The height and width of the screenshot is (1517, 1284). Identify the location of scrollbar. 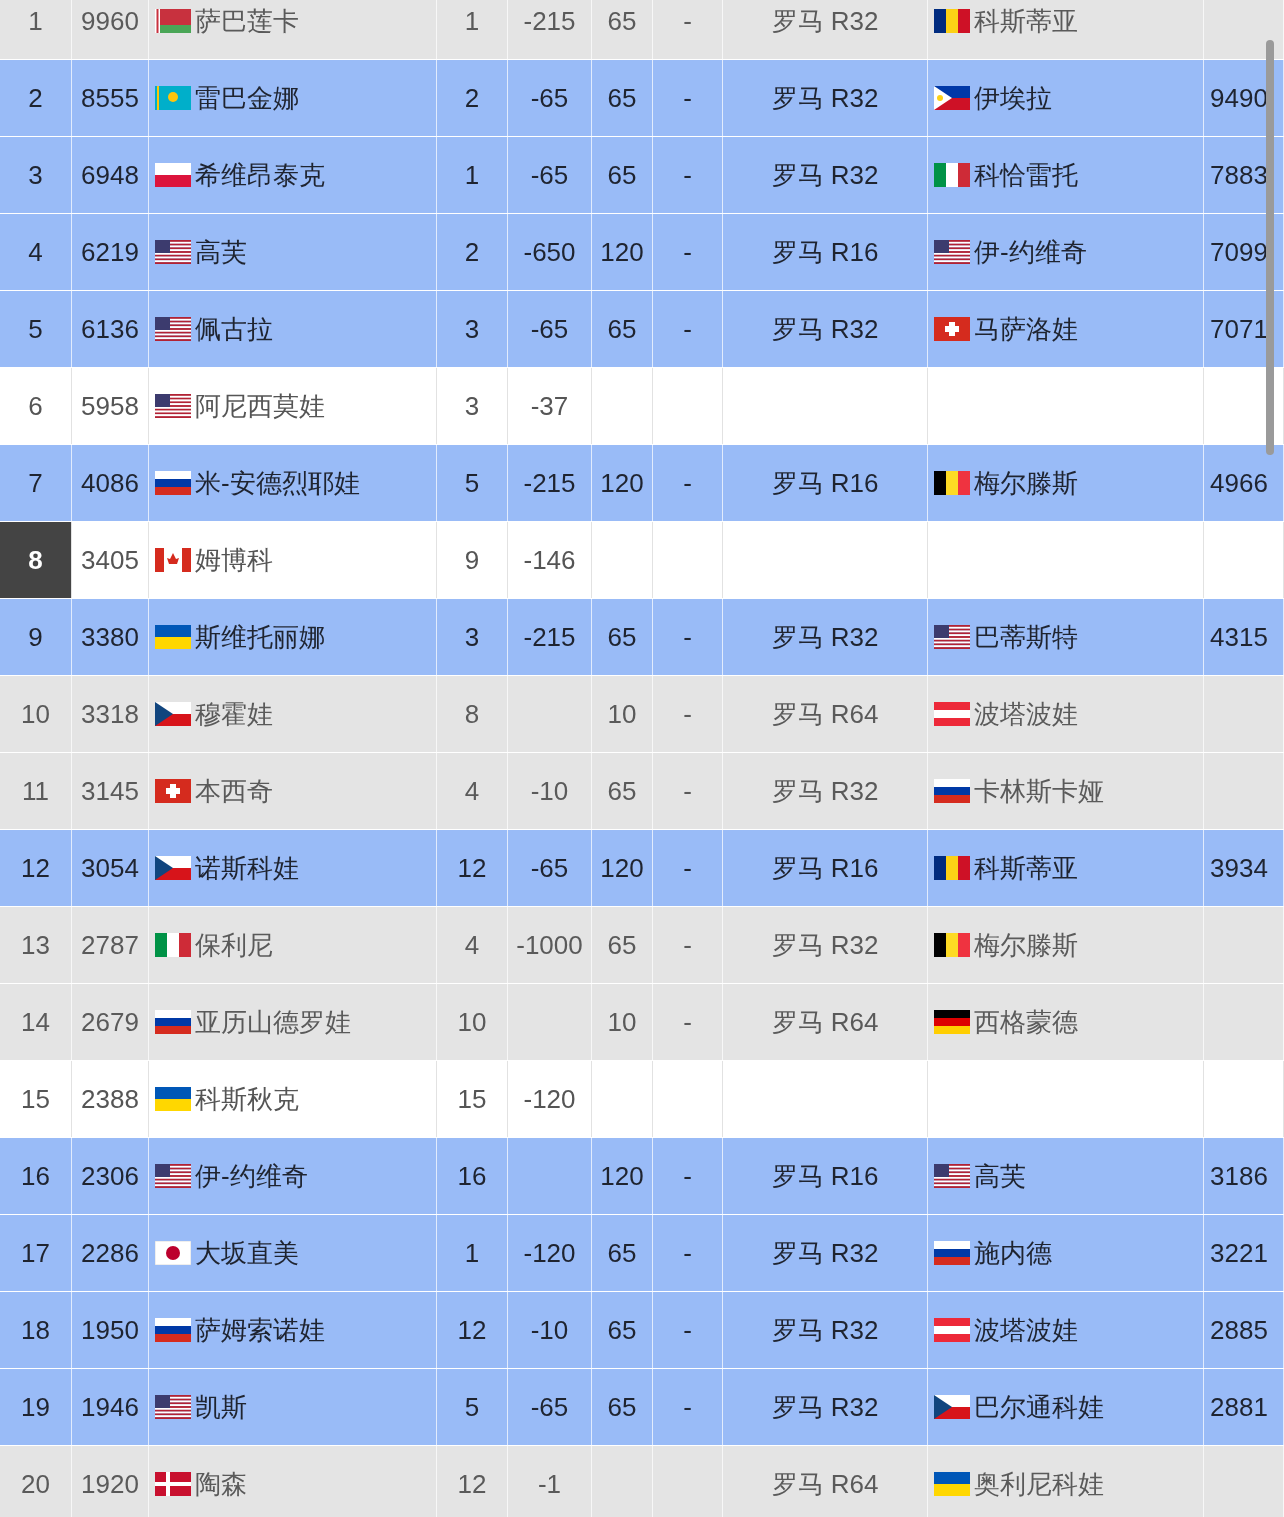
(1270, 247).